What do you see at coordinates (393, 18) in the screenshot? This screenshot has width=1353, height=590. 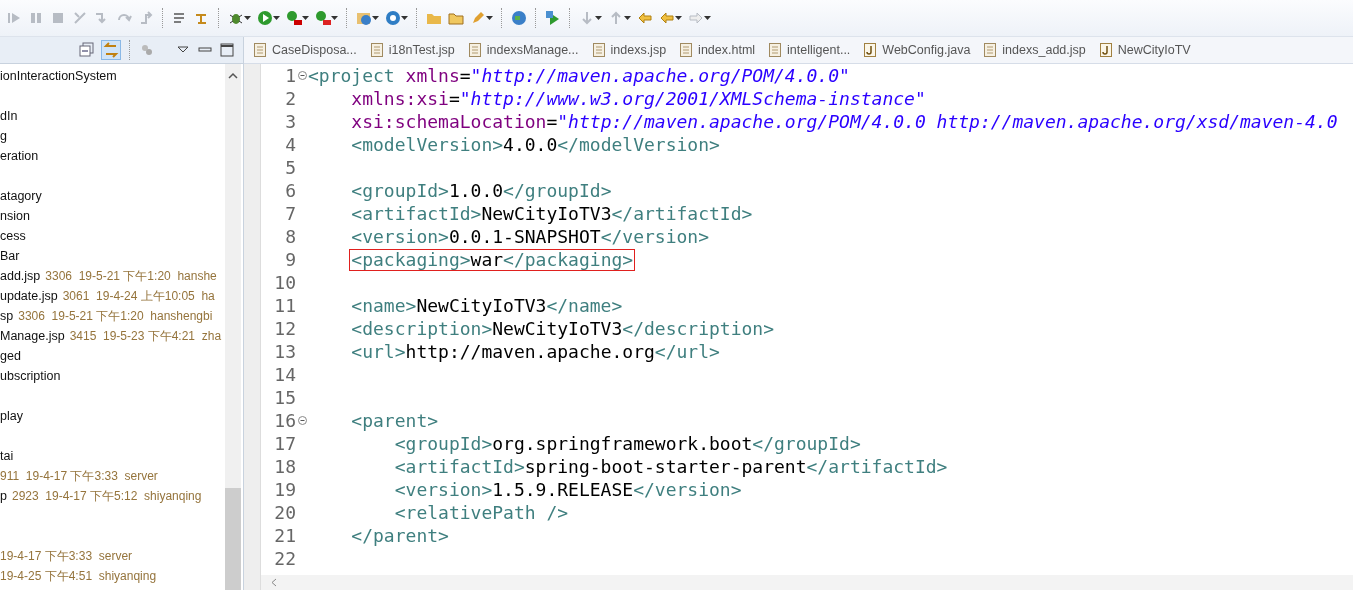 I see `circle-icon` at bounding box center [393, 18].